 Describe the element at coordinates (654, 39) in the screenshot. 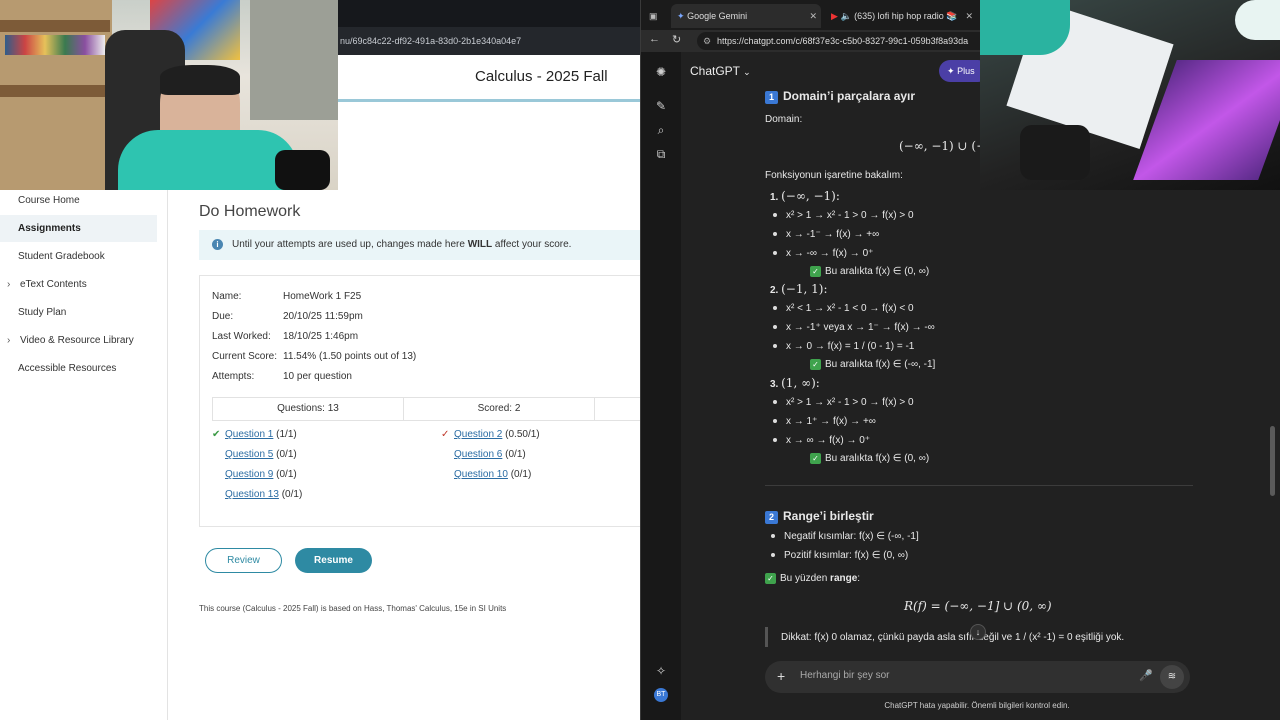

I see `back-icon: ←` at that location.